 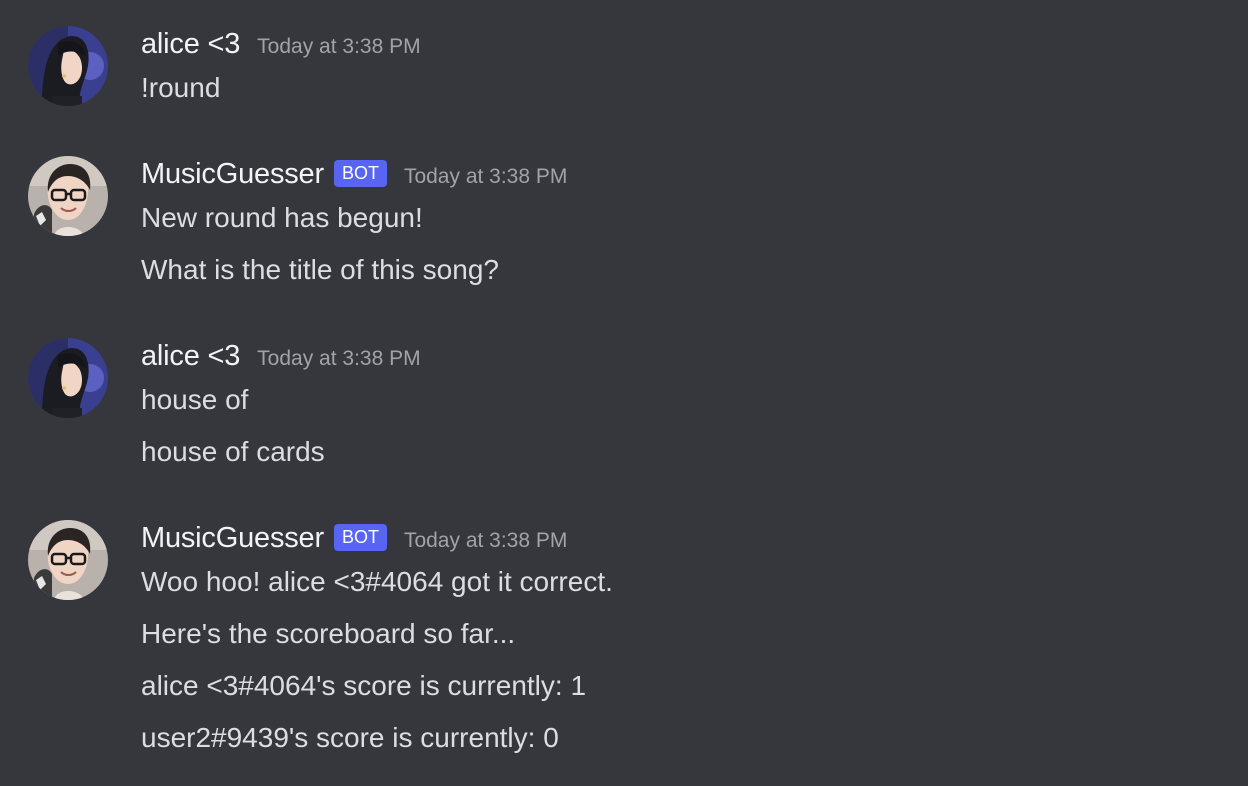 What do you see at coordinates (350, 737) in the screenshot?
I see `message-text: user2#9439's score is currently: 0` at bounding box center [350, 737].